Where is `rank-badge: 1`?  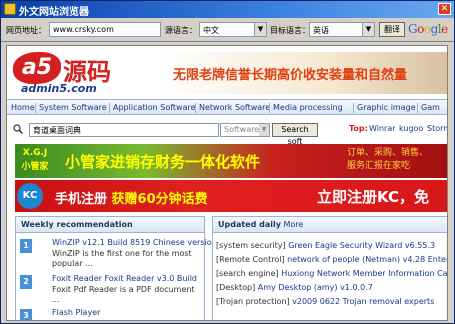
rank-badge: 1 is located at coordinates (26, 246).